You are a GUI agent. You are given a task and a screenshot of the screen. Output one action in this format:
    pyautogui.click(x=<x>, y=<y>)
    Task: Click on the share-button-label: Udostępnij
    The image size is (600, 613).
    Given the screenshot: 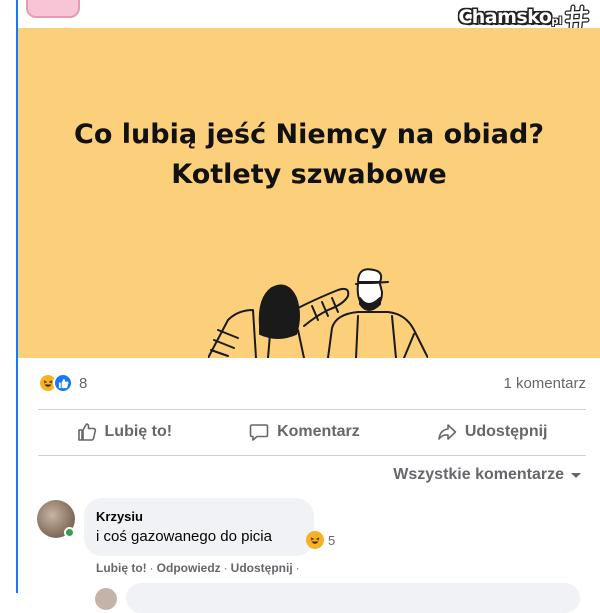 What is the action you would take?
    pyautogui.click(x=506, y=431)
    